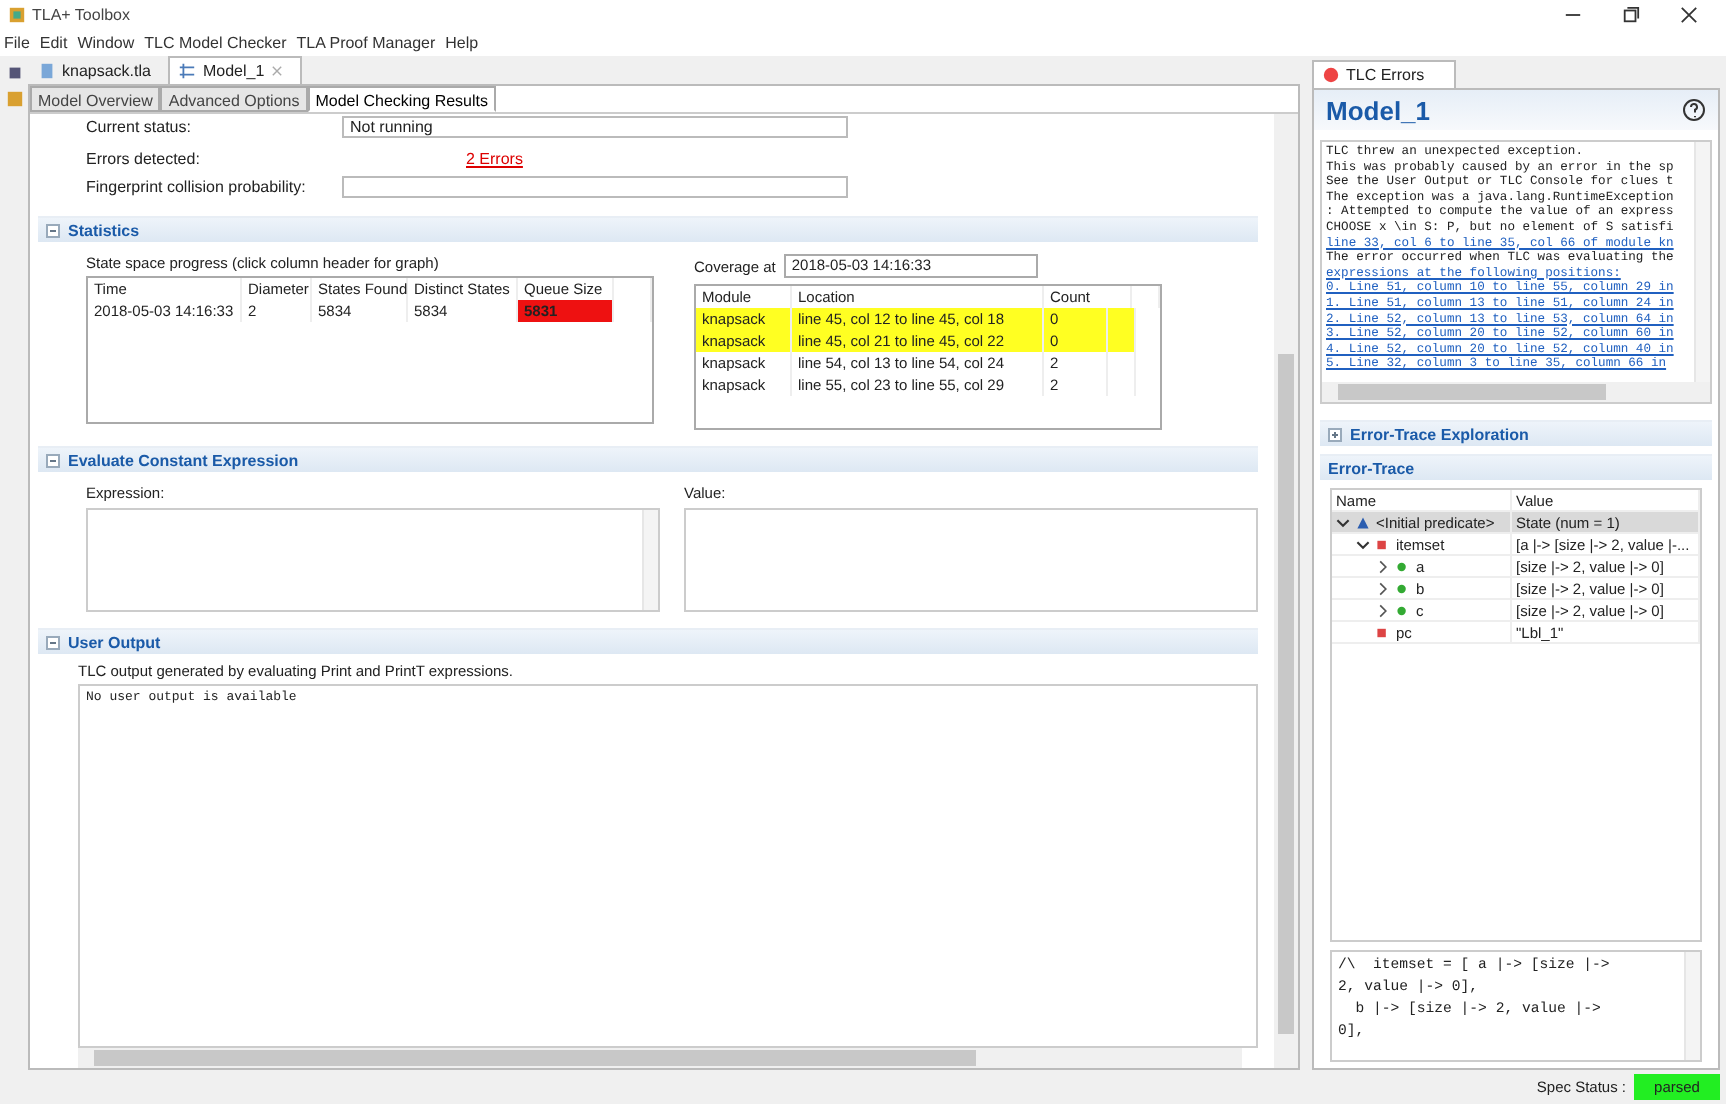  Describe the element at coordinates (1378, 110) in the screenshot. I see `view-title: Model_1` at that location.